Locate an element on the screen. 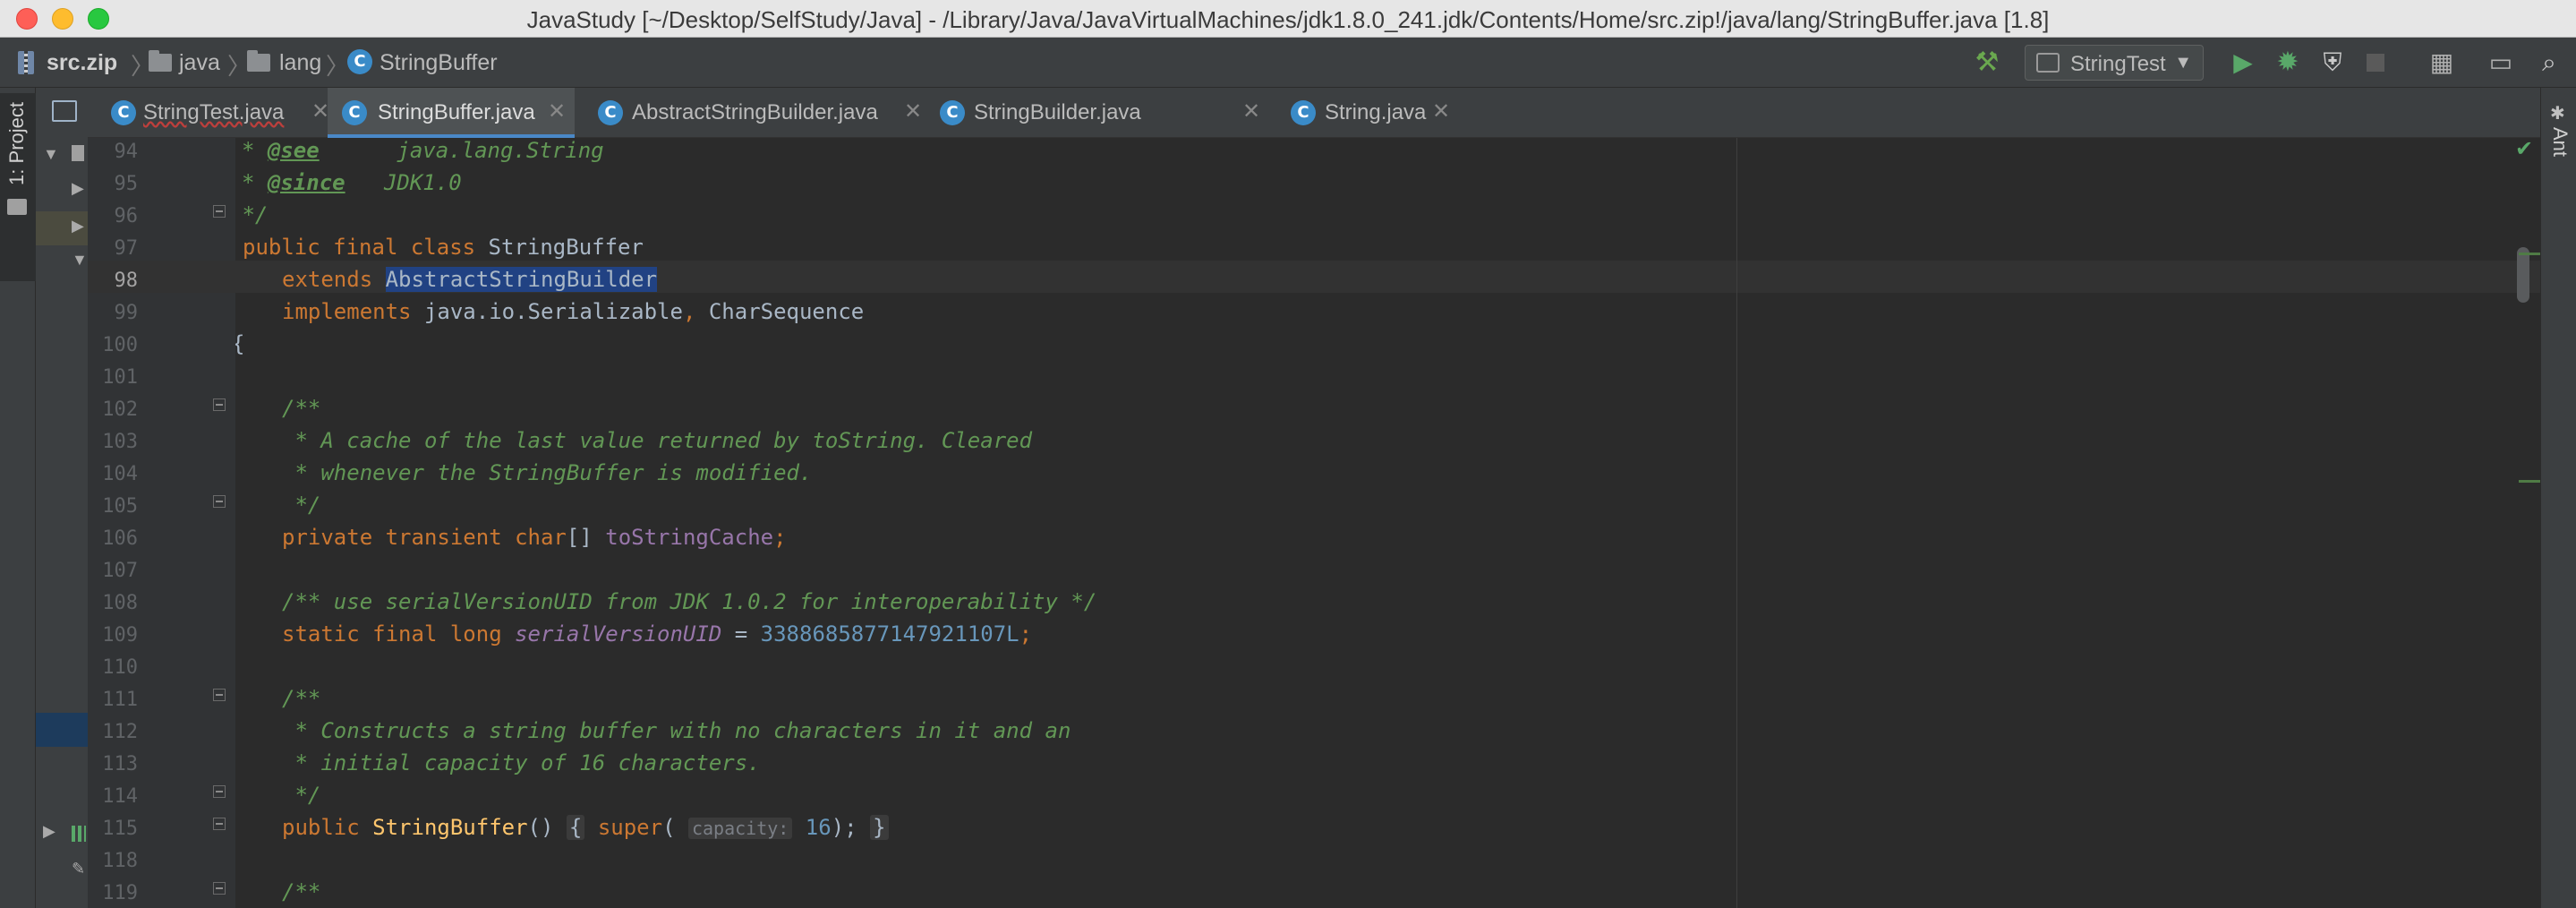 The width and height of the screenshot is (2576, 908). code-text: = is located at coordinates (741, 634).